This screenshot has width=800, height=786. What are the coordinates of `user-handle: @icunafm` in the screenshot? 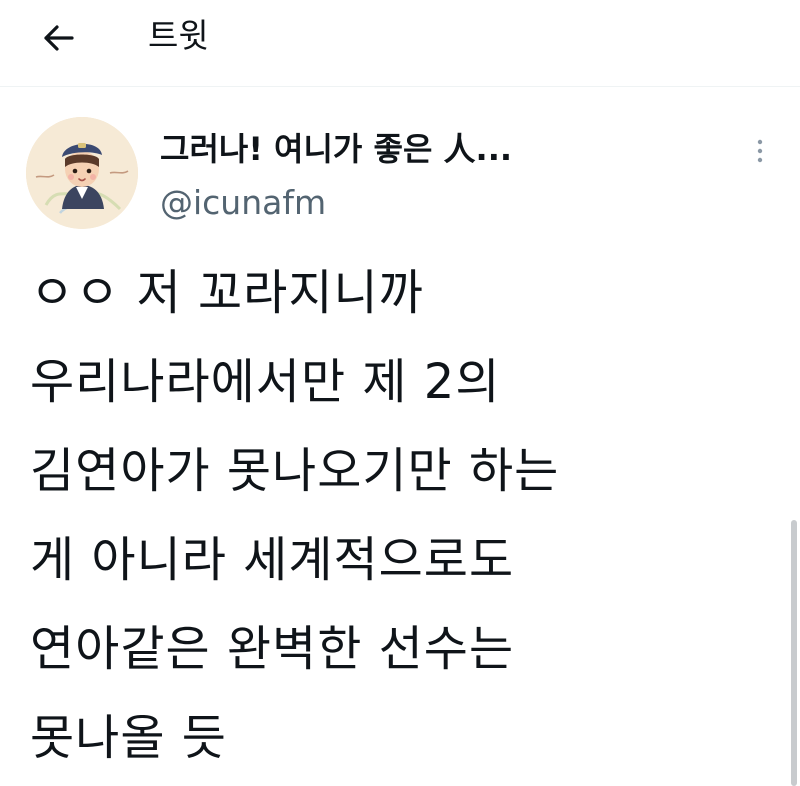 It's located at (243, 203).